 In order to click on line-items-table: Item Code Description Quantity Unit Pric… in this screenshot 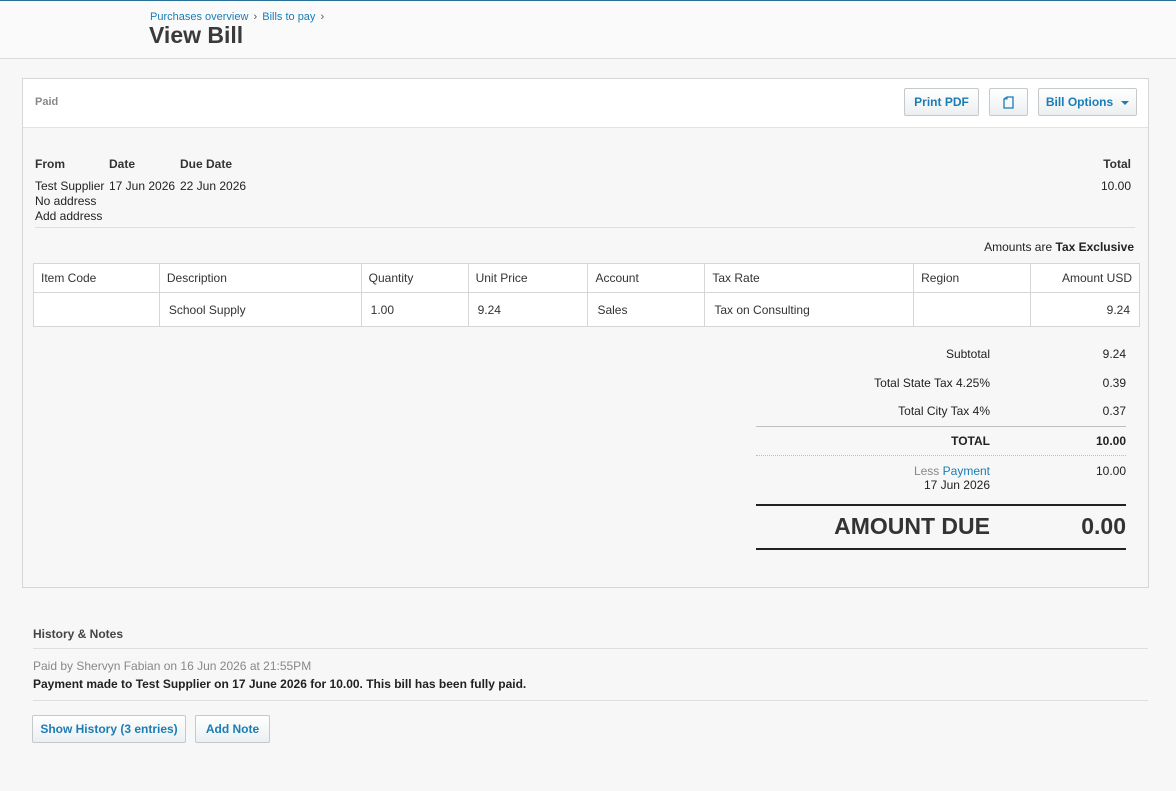, I will do `click(586, 295)`.